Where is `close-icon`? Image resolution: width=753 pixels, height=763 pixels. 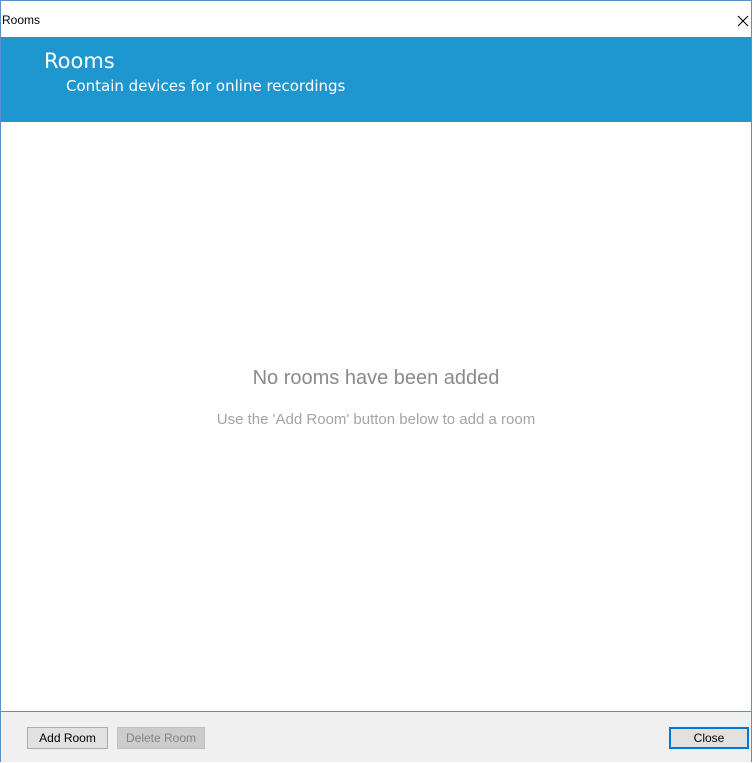 close-icon is located at coordinates (743, 20).